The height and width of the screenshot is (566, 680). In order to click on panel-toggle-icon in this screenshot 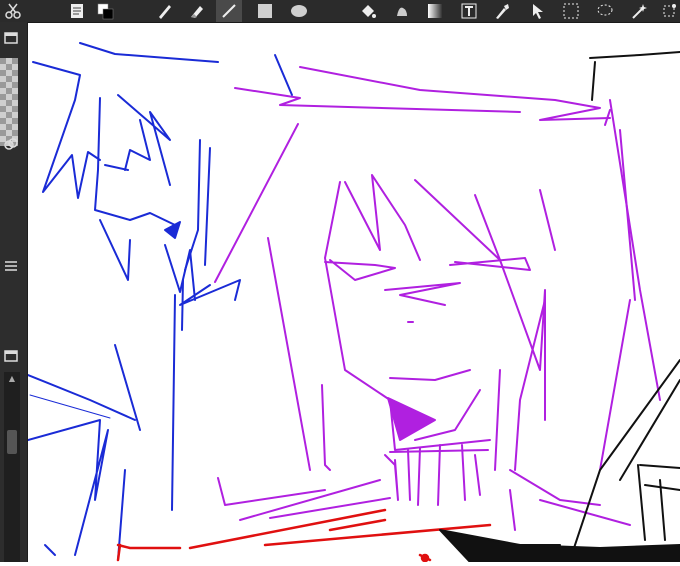, I will do `click(11, 38)`.